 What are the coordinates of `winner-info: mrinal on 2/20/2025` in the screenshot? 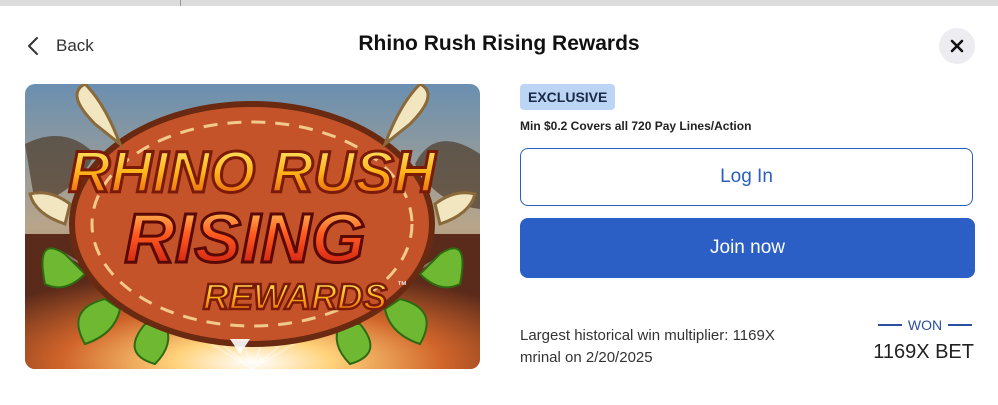 It's located at (586, 357).